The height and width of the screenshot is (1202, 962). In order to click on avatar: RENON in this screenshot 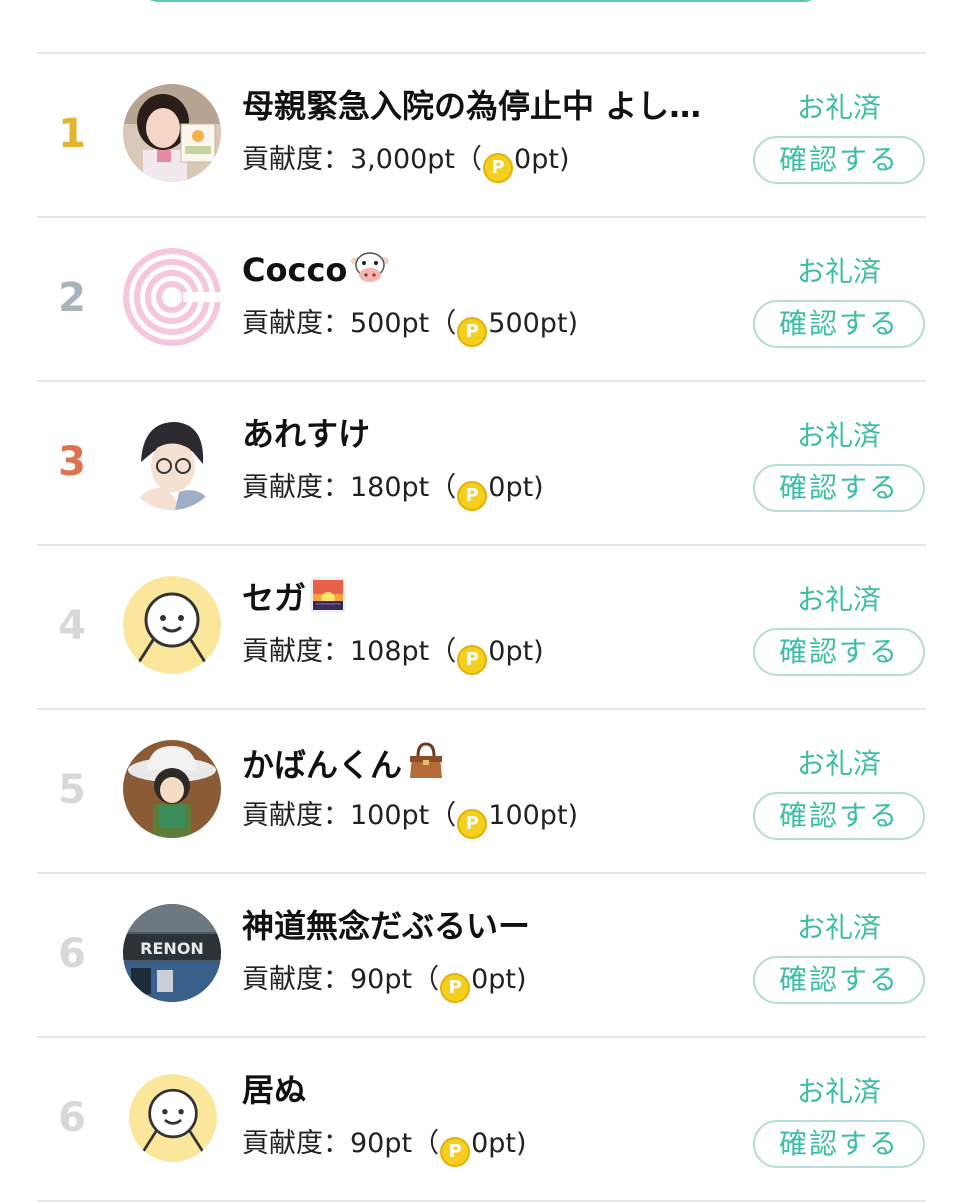, I will do `click(172, 953)`.